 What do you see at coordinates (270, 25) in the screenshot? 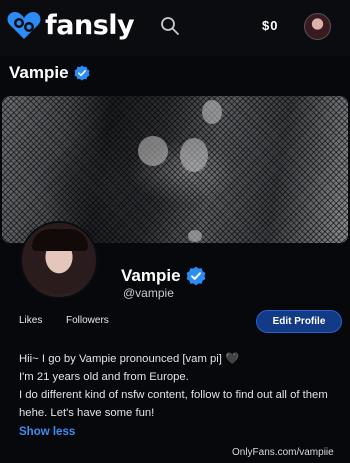
I see `wallet-balance: $0` at bounding box center [270, 25].